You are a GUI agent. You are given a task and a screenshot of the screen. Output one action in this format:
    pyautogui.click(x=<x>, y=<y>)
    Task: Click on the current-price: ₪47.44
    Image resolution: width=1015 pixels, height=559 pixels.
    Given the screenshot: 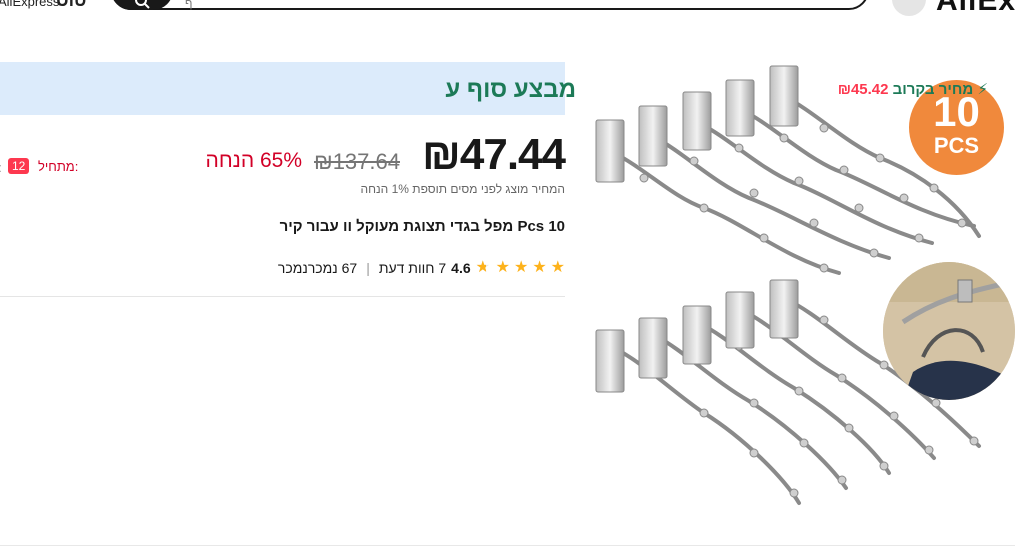 What is the action you would take?
    pyautogui.click(x=494, y=154)
    